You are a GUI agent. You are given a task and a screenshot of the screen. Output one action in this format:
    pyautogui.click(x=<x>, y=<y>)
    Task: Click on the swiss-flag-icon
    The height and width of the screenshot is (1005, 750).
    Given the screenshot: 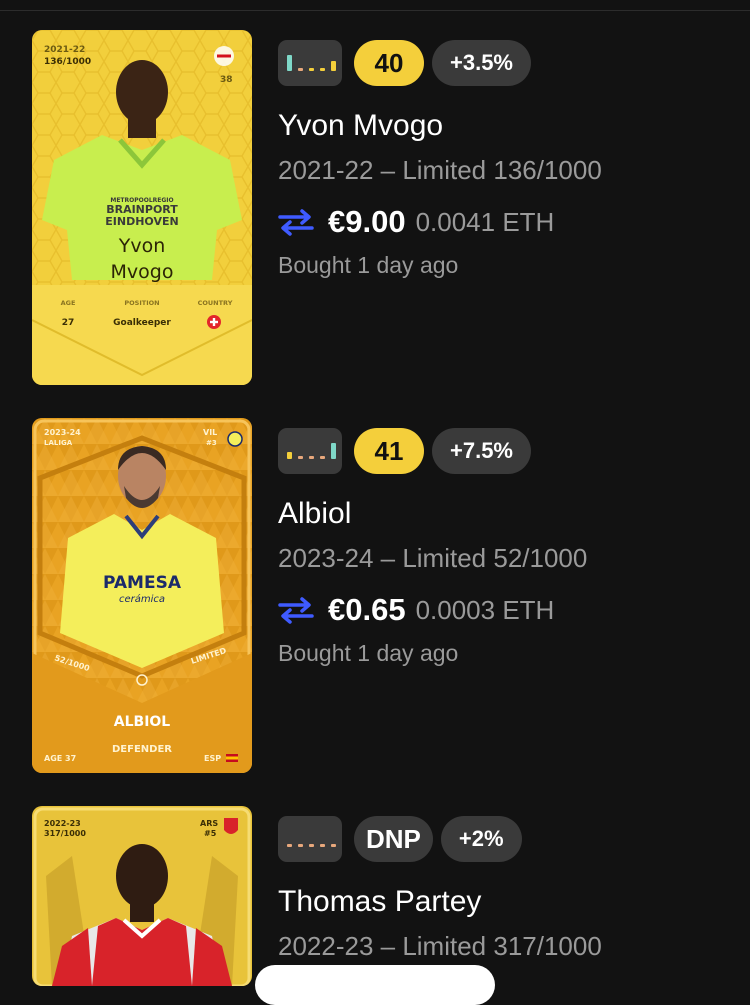 What is the action you would take?
    pyautogui.click(x=214, y=322)
    